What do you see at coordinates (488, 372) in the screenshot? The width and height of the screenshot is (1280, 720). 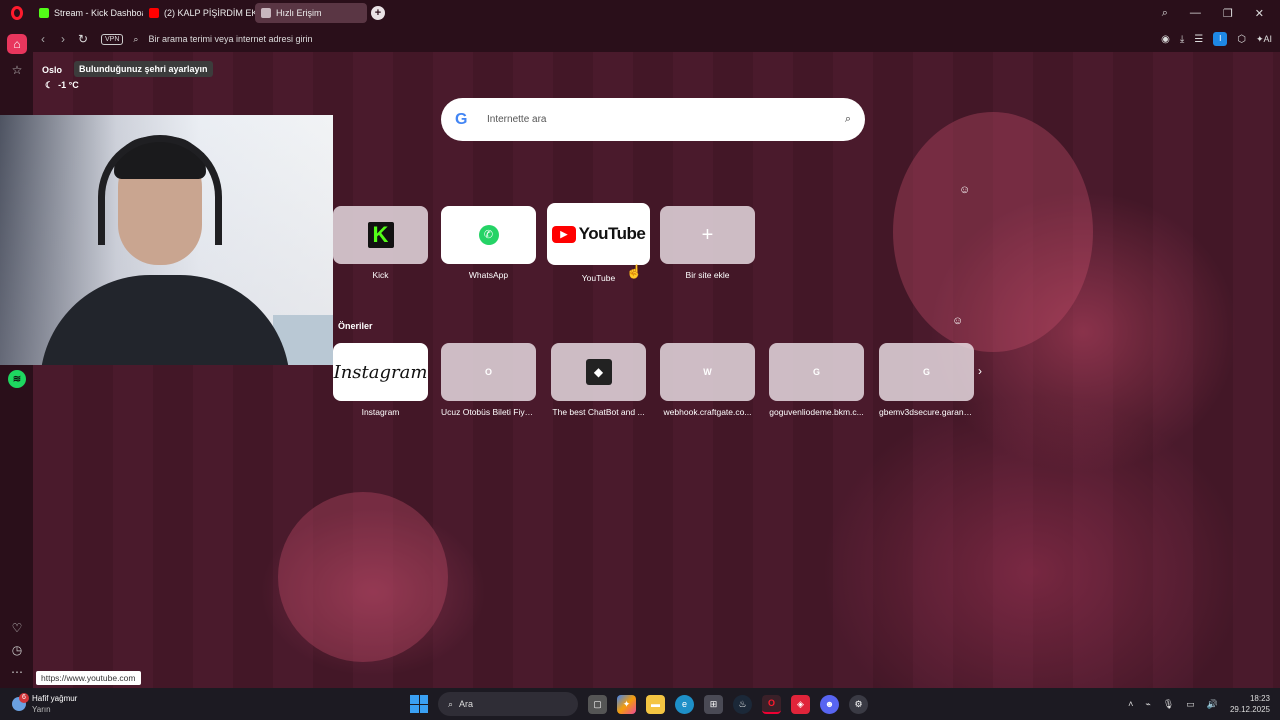 I see `letter-icon: O` at bounding box center [488, 372].